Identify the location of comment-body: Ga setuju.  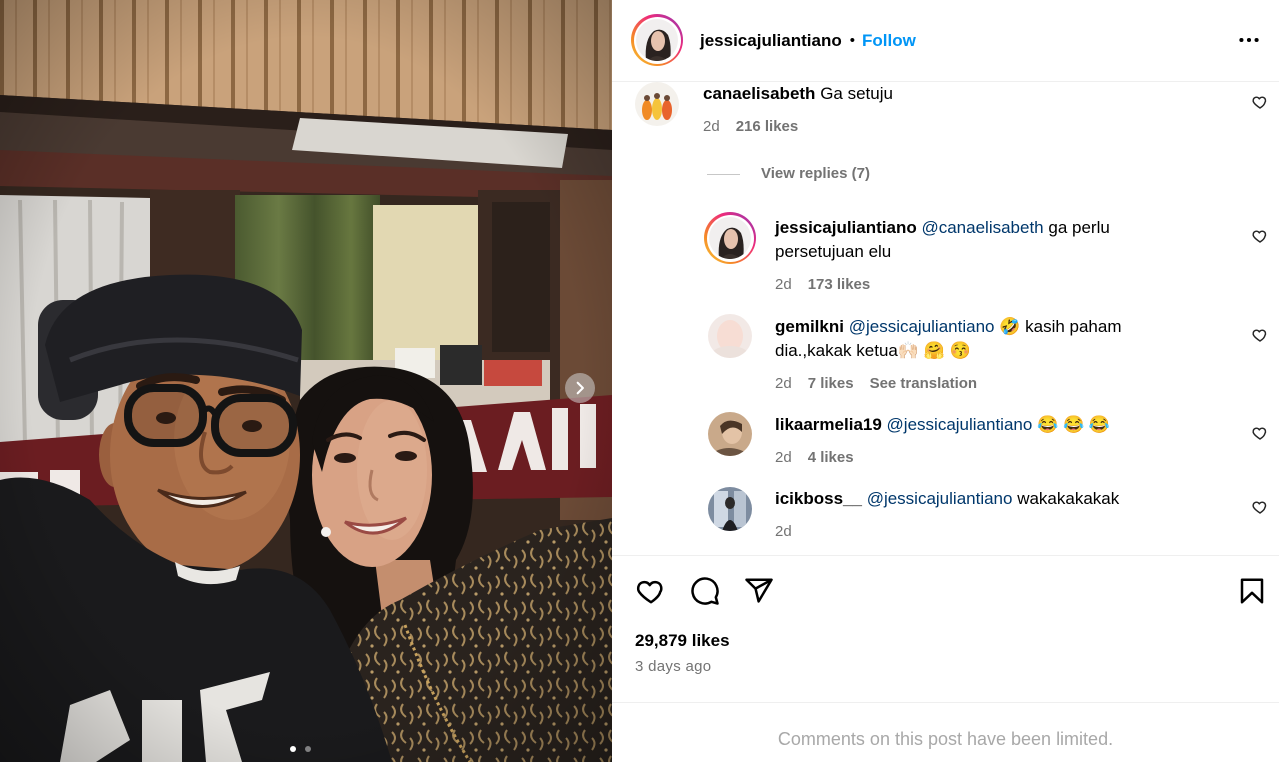
(856, 93).